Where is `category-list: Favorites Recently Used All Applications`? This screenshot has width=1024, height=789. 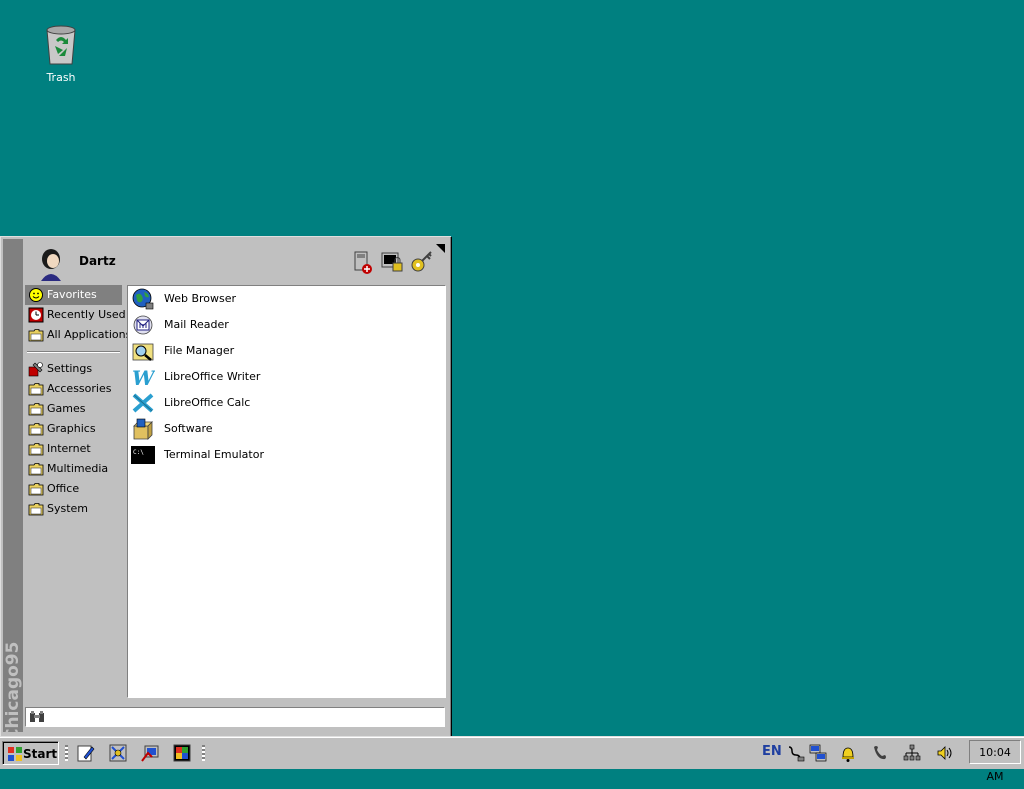
category-list: Favorites Recently Used All Applications is located at coordinates (78, 402).